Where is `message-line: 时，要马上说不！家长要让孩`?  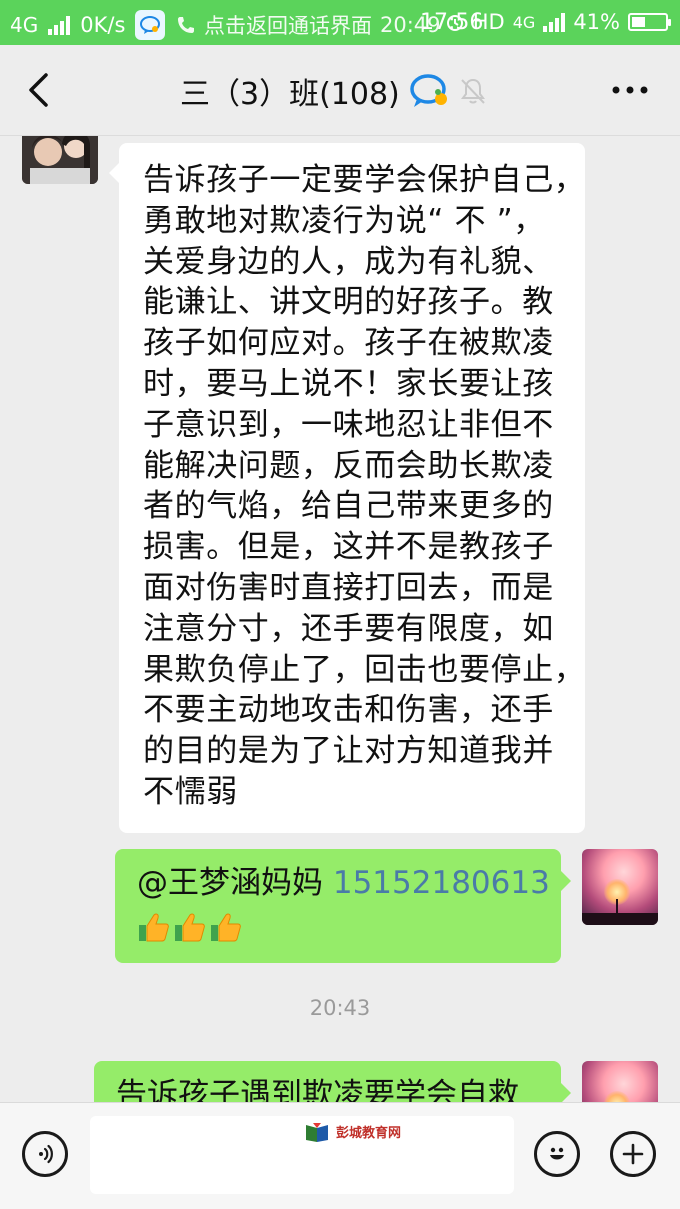
message-line: 时，要马上说不！家长要让孩 is located at coordinates (348, 383).